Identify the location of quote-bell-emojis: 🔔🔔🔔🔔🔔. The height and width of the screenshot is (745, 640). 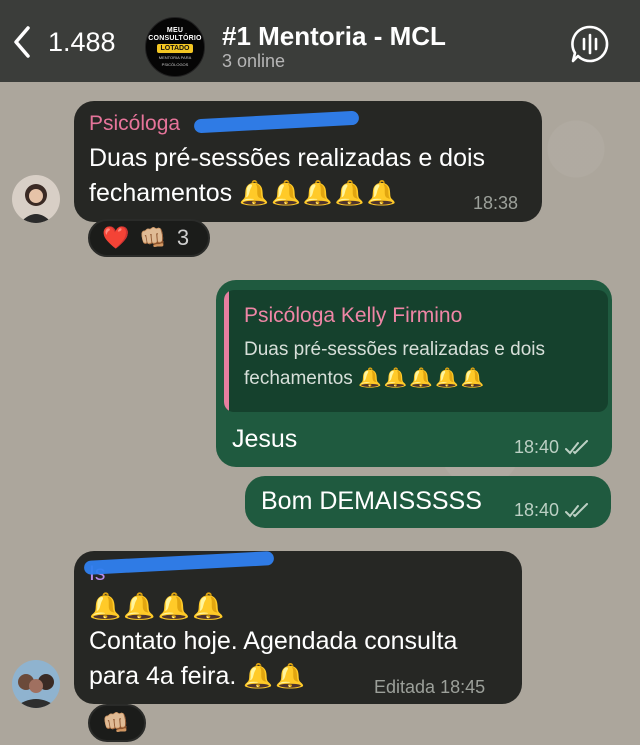
(422, 378).